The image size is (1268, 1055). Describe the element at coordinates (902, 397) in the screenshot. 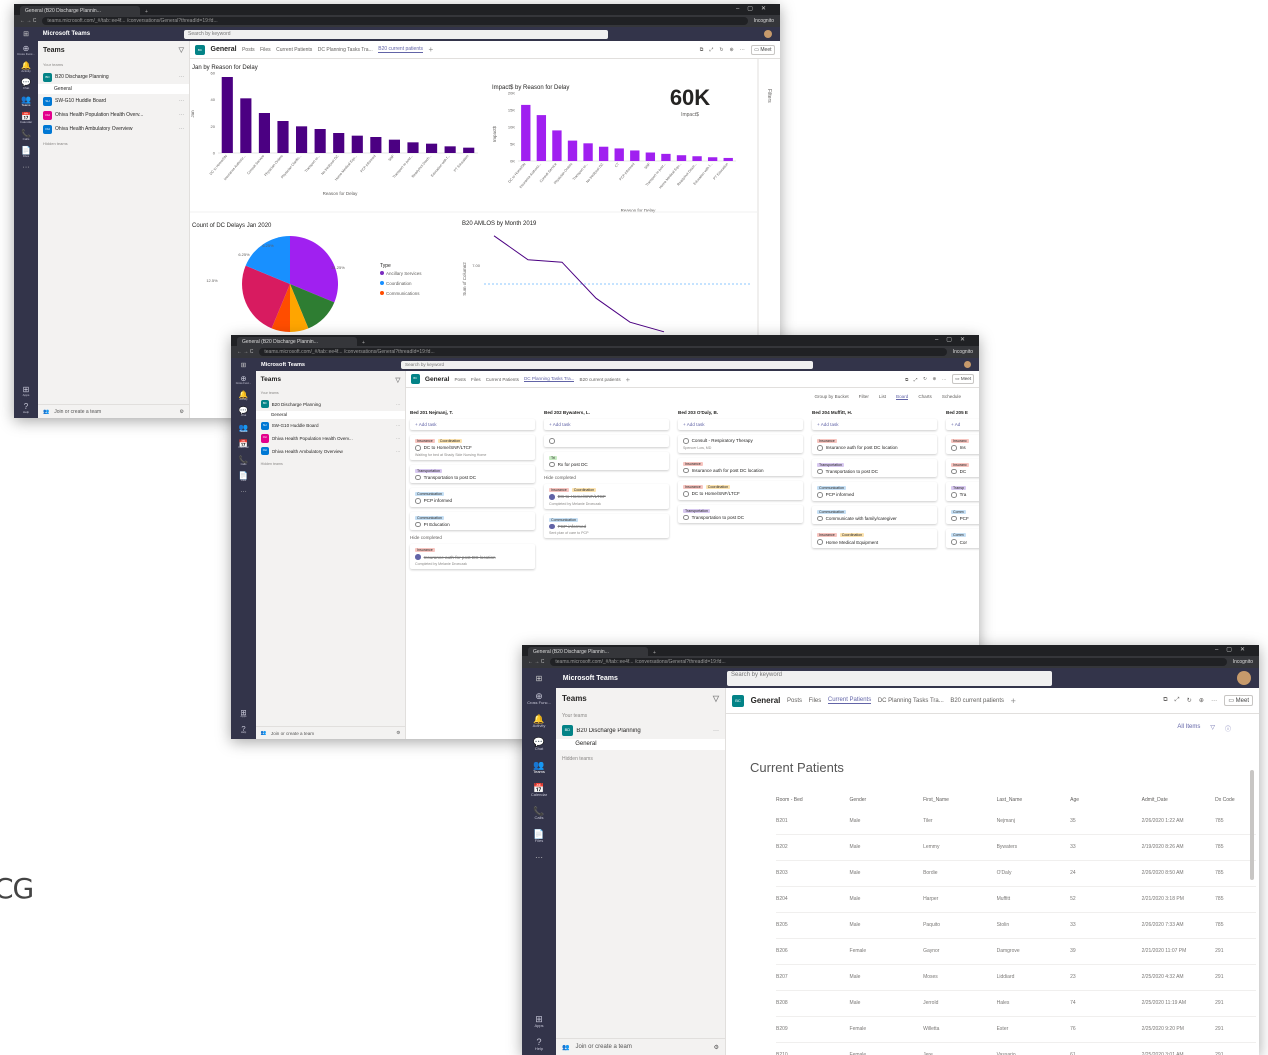

I see `toolbar-board: Board` at that location.